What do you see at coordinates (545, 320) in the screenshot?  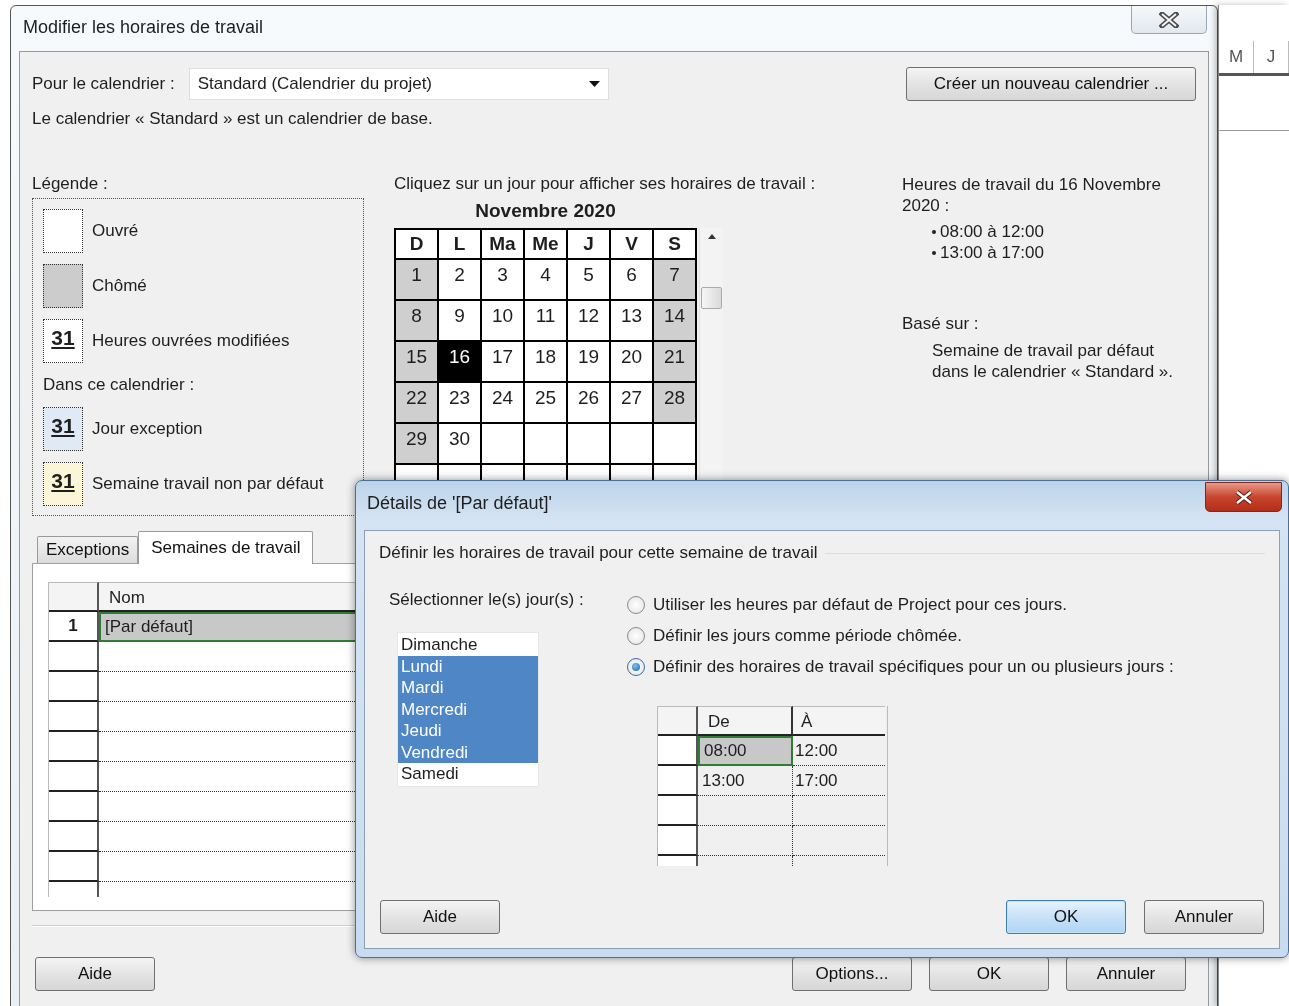 I see `calendar-day: 11` at bounding box center [545, 320].